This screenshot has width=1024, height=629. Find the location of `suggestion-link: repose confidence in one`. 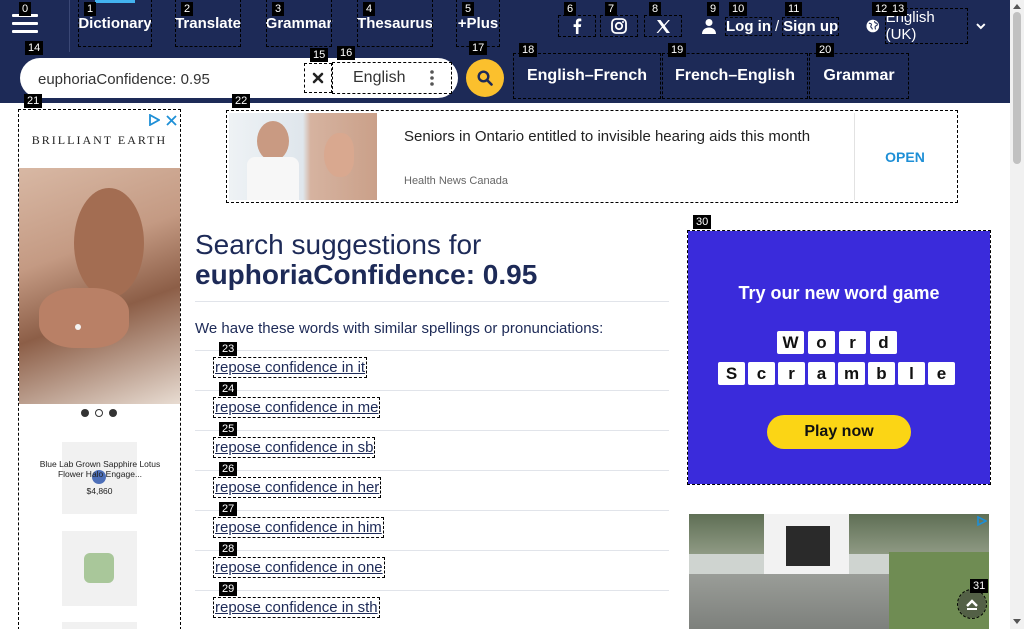

suggestion-link: repose confidence in one is located at coordinates (299, 567).